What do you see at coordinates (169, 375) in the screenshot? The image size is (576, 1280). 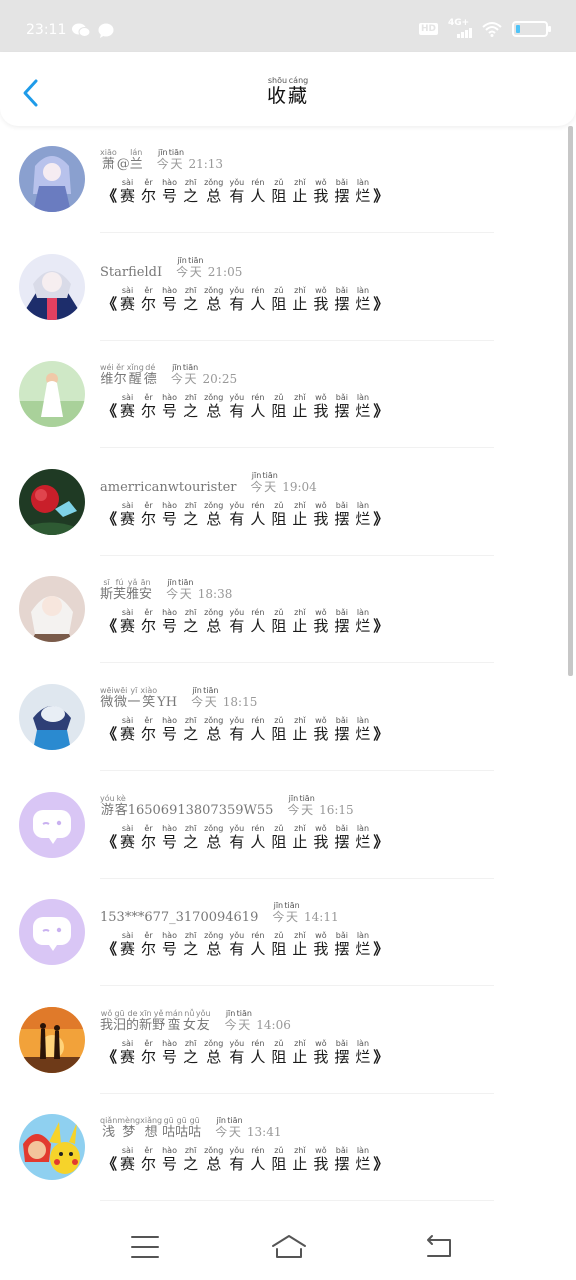 I see `item-meta: 维wéi尔ěr醒xǐng德dé 今jīn天tiān20:25` at bounding box center [169, 375].